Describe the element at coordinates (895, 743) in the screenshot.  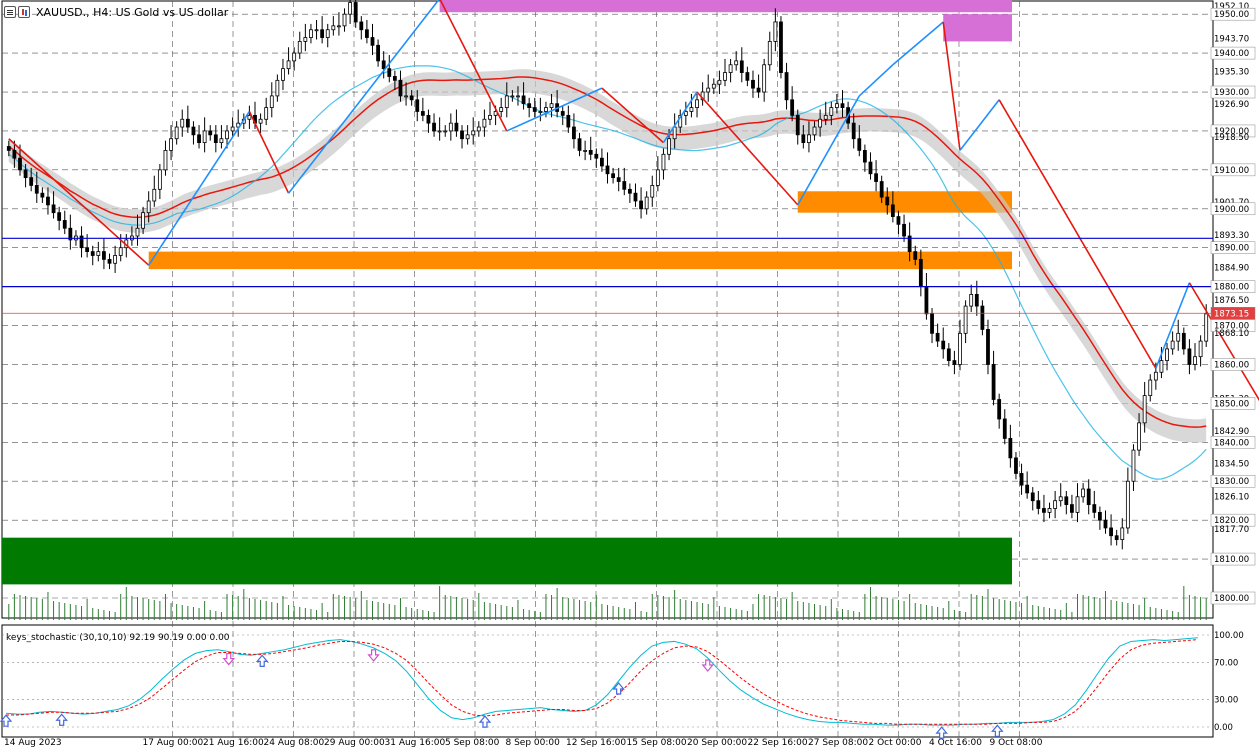
I see `time-label: 2 Oct 00:00` at that location.